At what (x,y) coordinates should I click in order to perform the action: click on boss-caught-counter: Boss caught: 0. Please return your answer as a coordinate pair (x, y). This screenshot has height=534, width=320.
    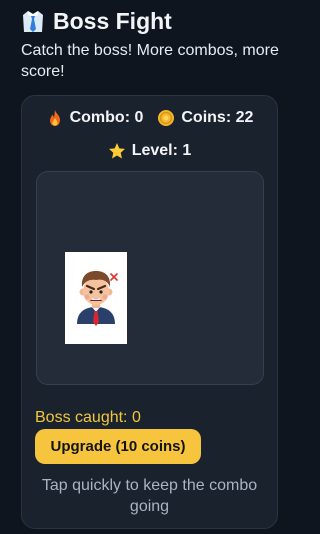
    Looking at the image, I should click on (88, 417).